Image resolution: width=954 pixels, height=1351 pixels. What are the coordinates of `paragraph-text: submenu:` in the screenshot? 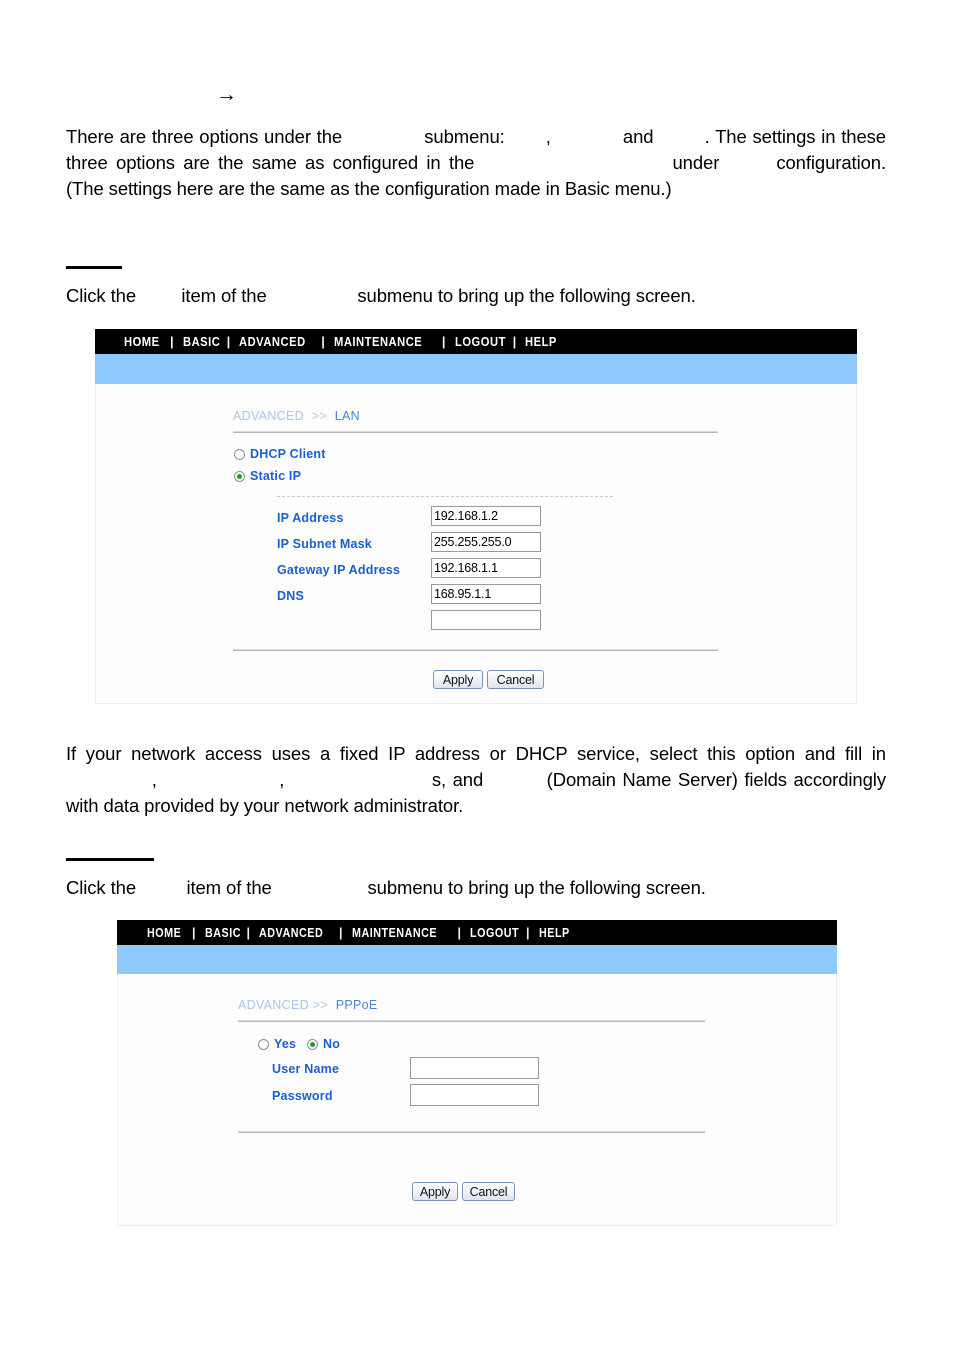 It's located at (464, 136).